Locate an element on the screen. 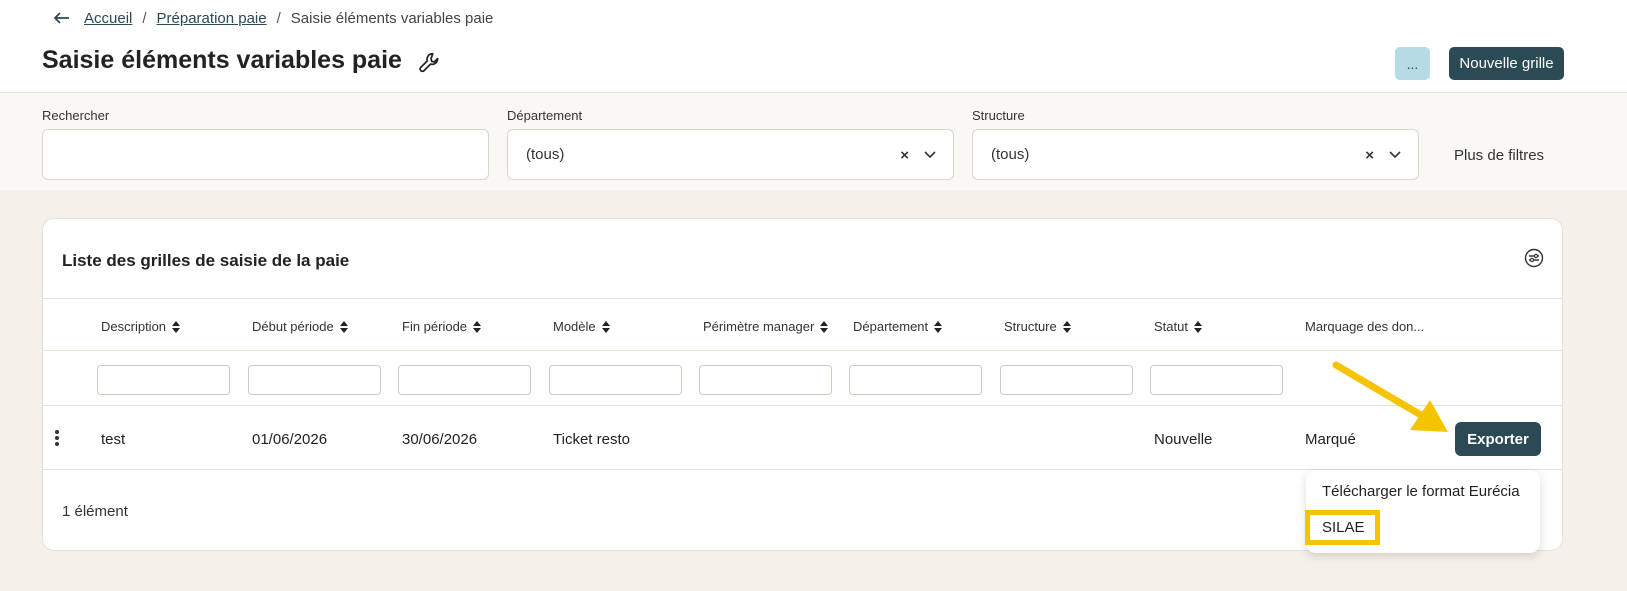 The width and height of the screenshot is (1627, 591). column-filter-description is located at coordinates (163, 380).